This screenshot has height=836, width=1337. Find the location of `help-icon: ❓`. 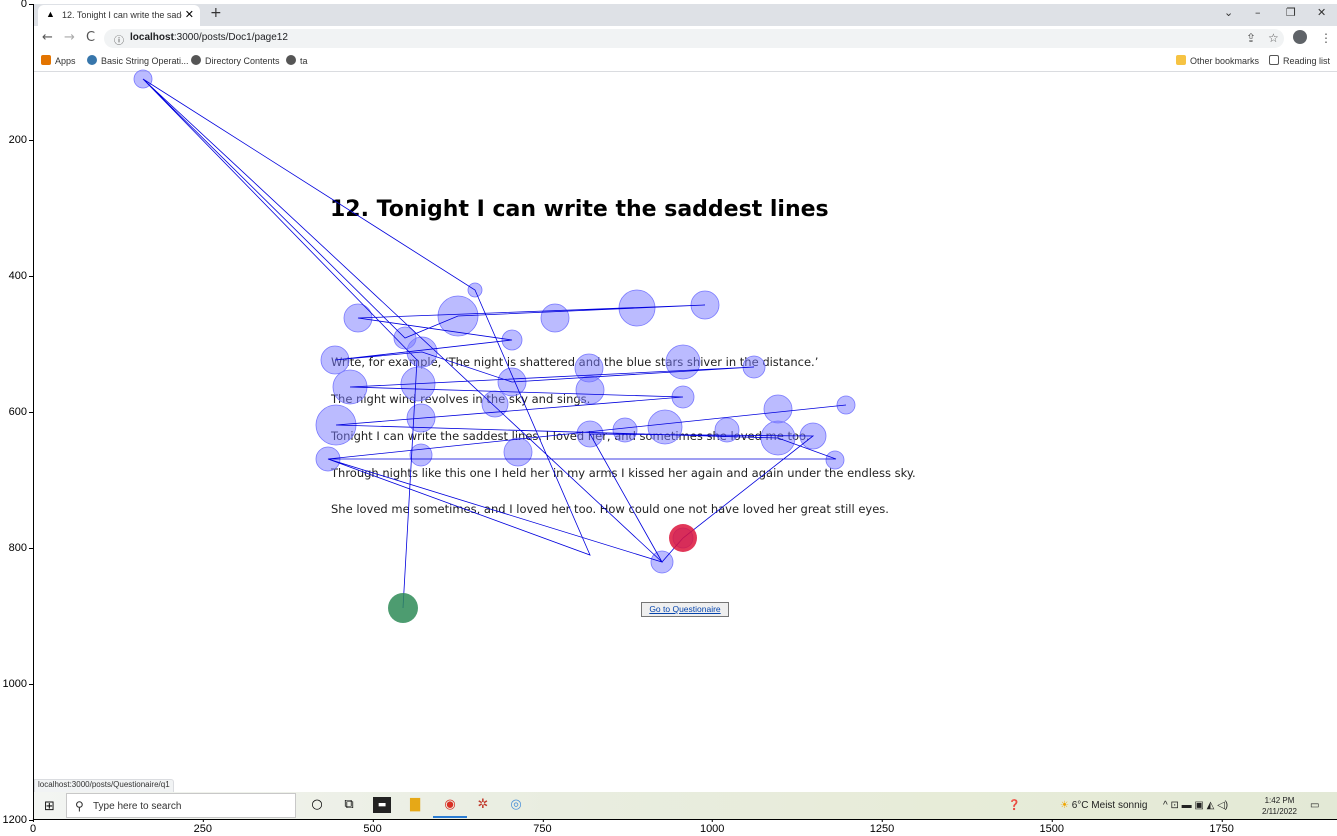

help-icon: ❓ is located at coordinates (1014, 805).